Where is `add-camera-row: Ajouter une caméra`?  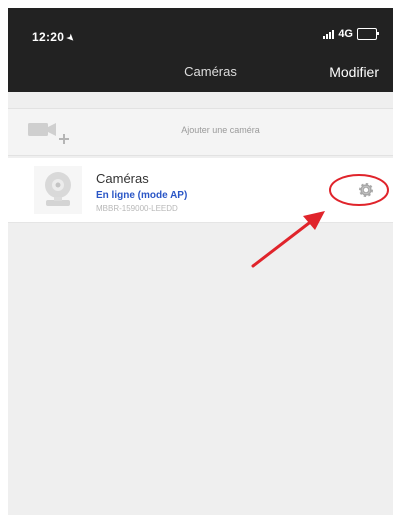
add-camera-row: Ajouter une caméra is located at coordinates (200, 132).